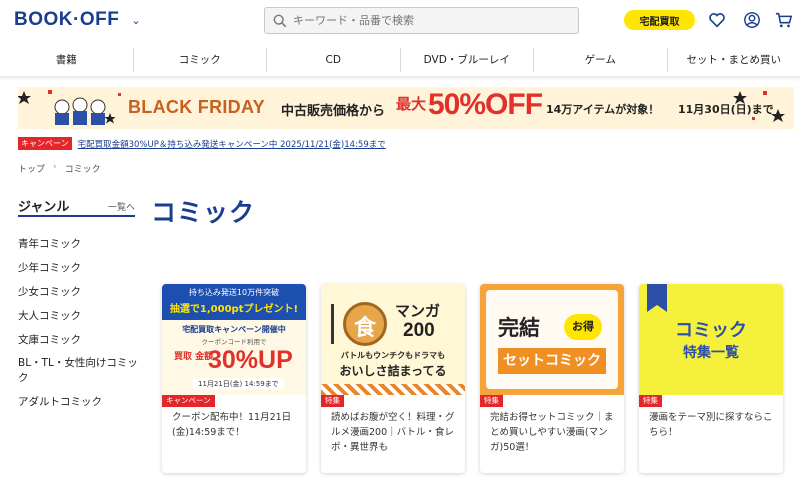 The width and height of the screenshot is (800, 480). Describe the element at coordinates (334, 60) in the screenshot. I see `nav-item-cd: CD` at that location.